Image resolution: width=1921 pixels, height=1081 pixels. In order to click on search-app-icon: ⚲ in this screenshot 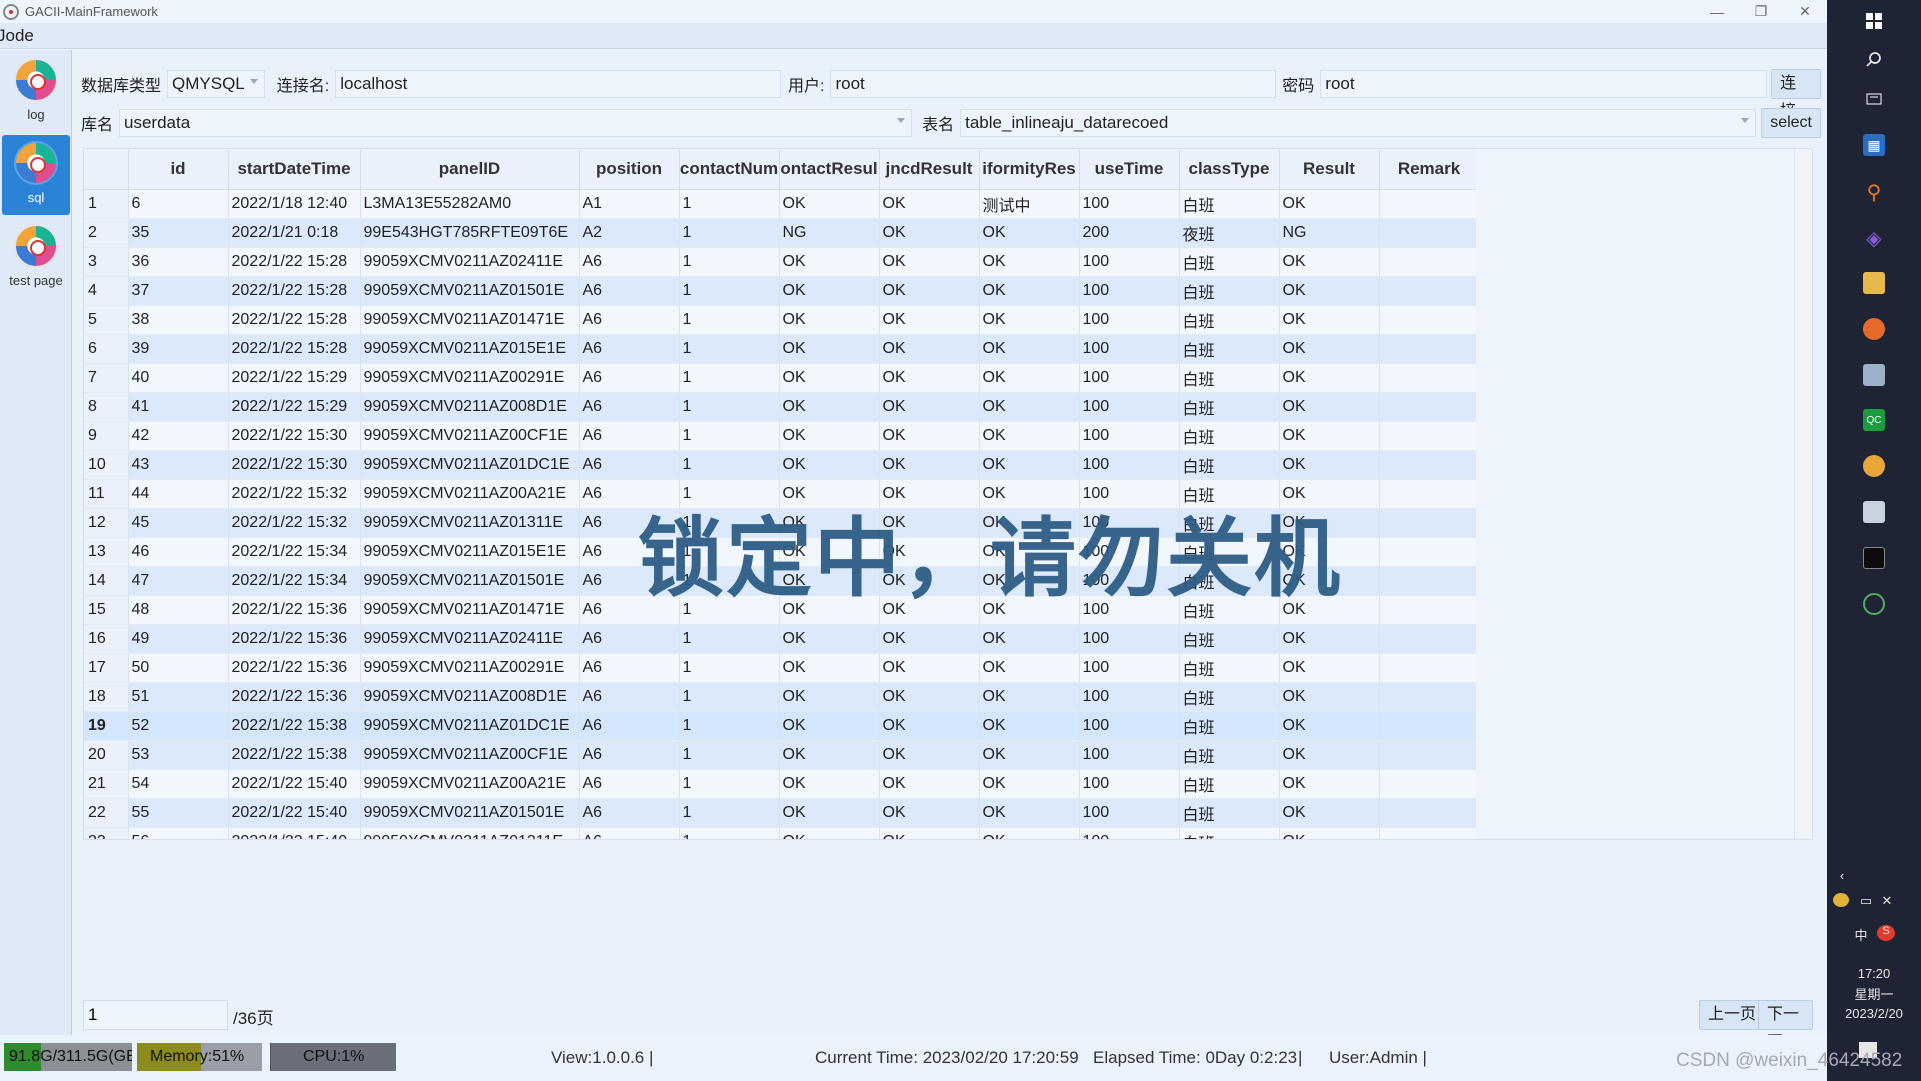, I will do `click(1874, 192)`.